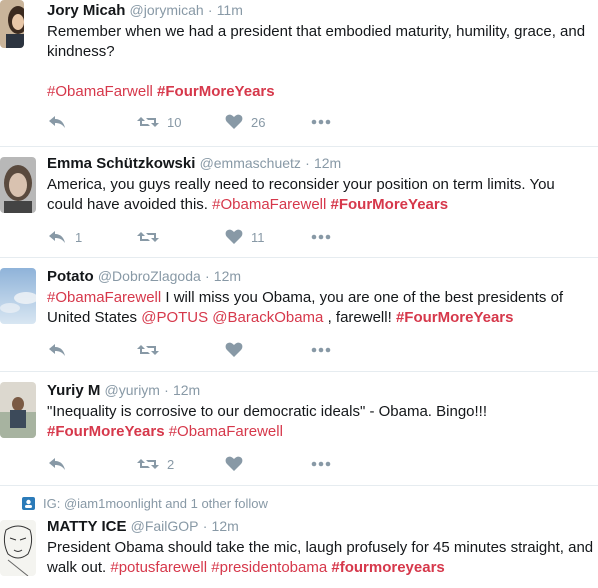 This screenshot has width=598, height=588. Describe the element at coordinates (387, 567) in the screenshot. I see `hashtag-link: #fourmoreyears` at that location.